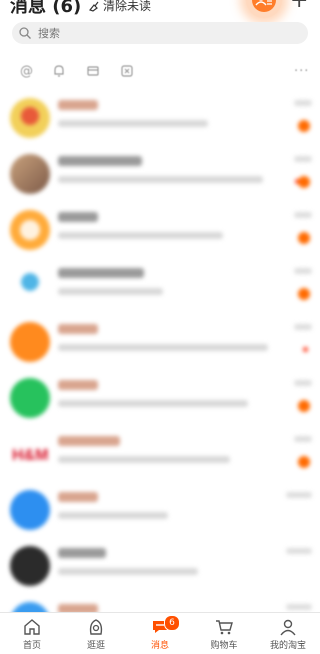 The height and width of the screenshot is (654, 320). I want to click on unread-dot-small, so click(305, 349).